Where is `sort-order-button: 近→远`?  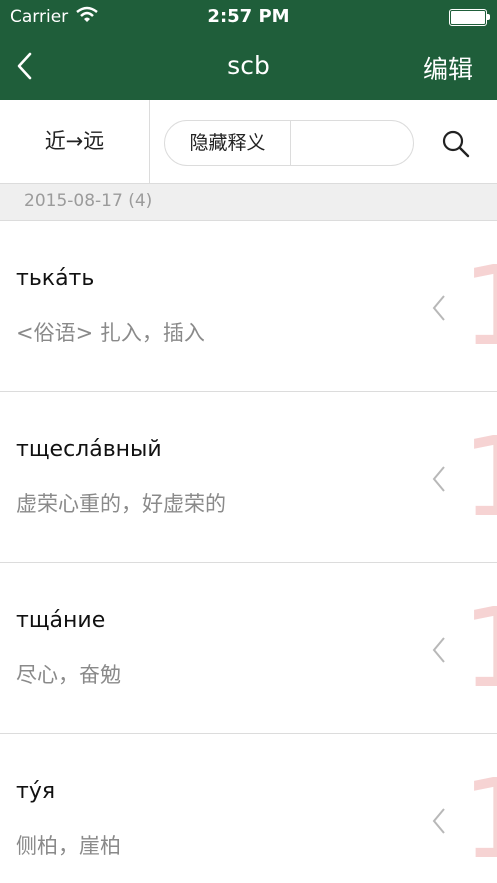 sort-order-button: 近→远 is located at coordinates (75, 141).